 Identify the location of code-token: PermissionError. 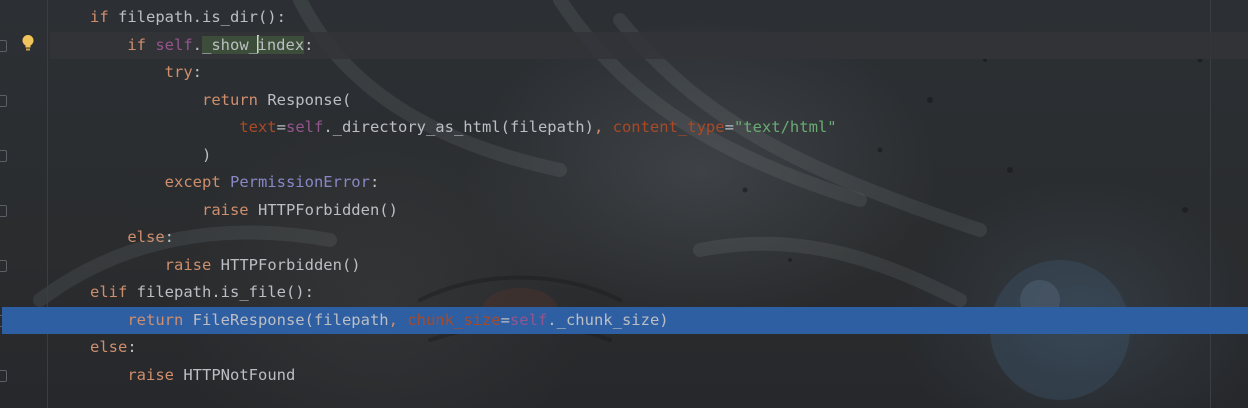
(299, 182).